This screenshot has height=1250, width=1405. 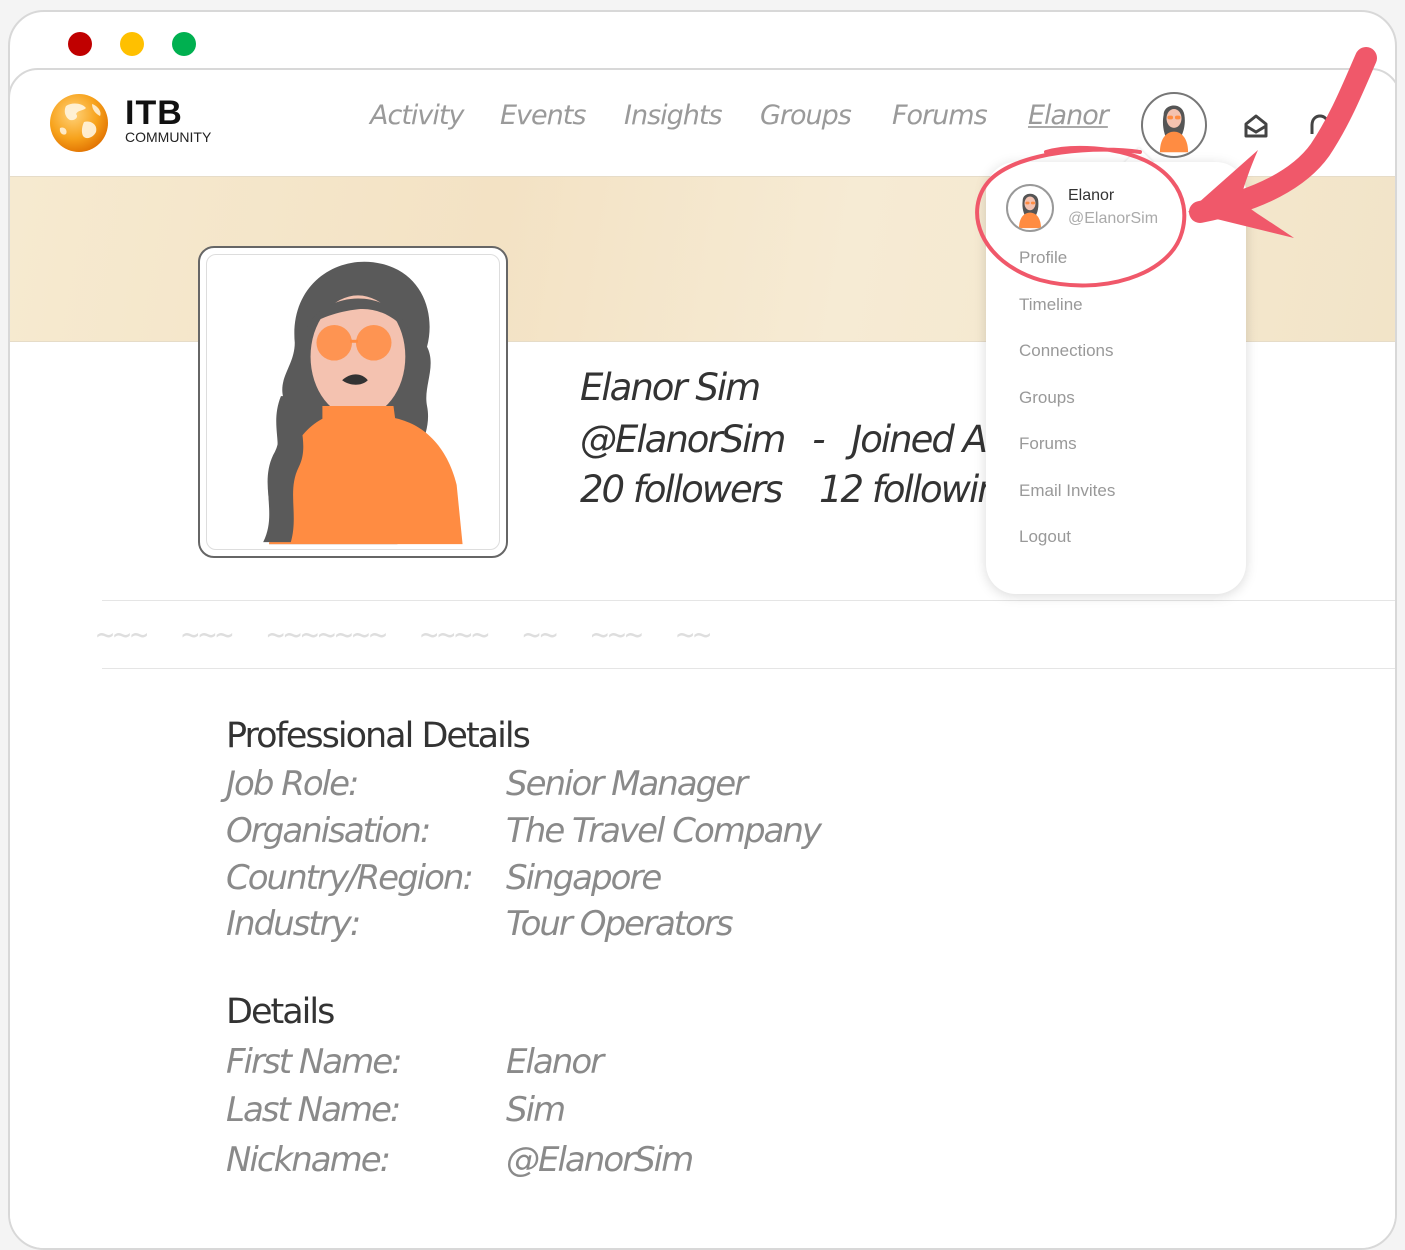 What do you see at coordinates (154, 113) in the screenshot?
I see `logo-title: ITB` at bounding box center [154, 113].